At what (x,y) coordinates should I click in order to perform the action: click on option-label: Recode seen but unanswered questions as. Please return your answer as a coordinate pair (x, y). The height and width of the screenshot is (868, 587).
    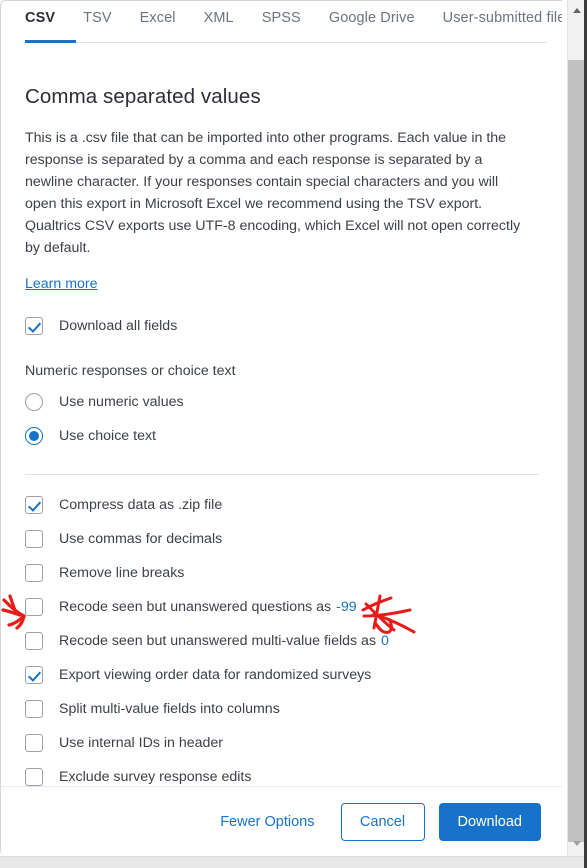
    Looking at the image, I should click on (195, 607).